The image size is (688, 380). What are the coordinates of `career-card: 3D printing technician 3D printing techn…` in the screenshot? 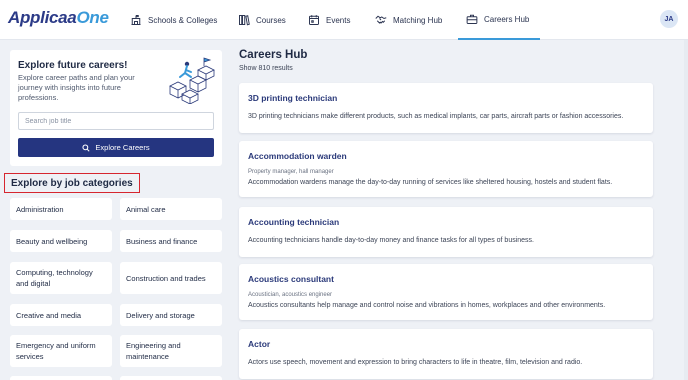 It's located at (446, 108).